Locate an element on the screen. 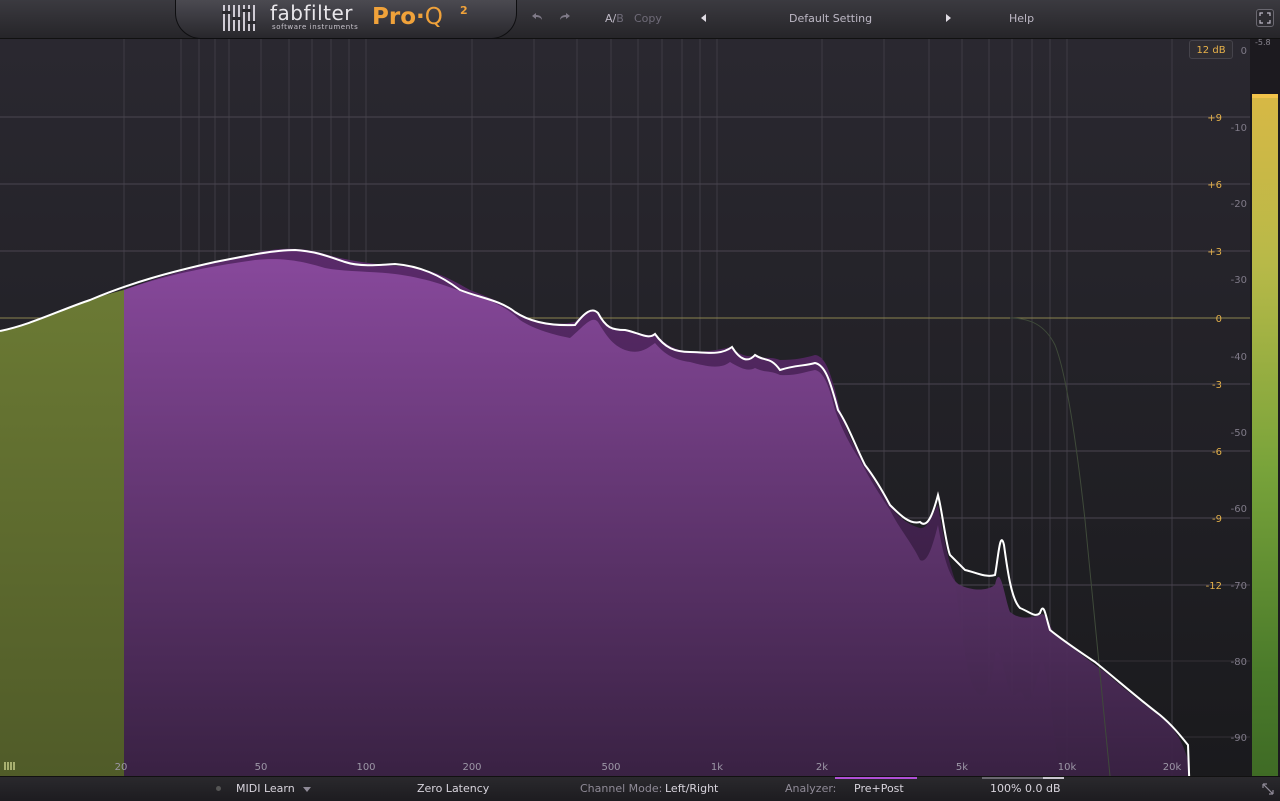 Image resolution: width=1280 pixels, height=801 pixels. low-cut-band-area is located at coordinates (62, 543).